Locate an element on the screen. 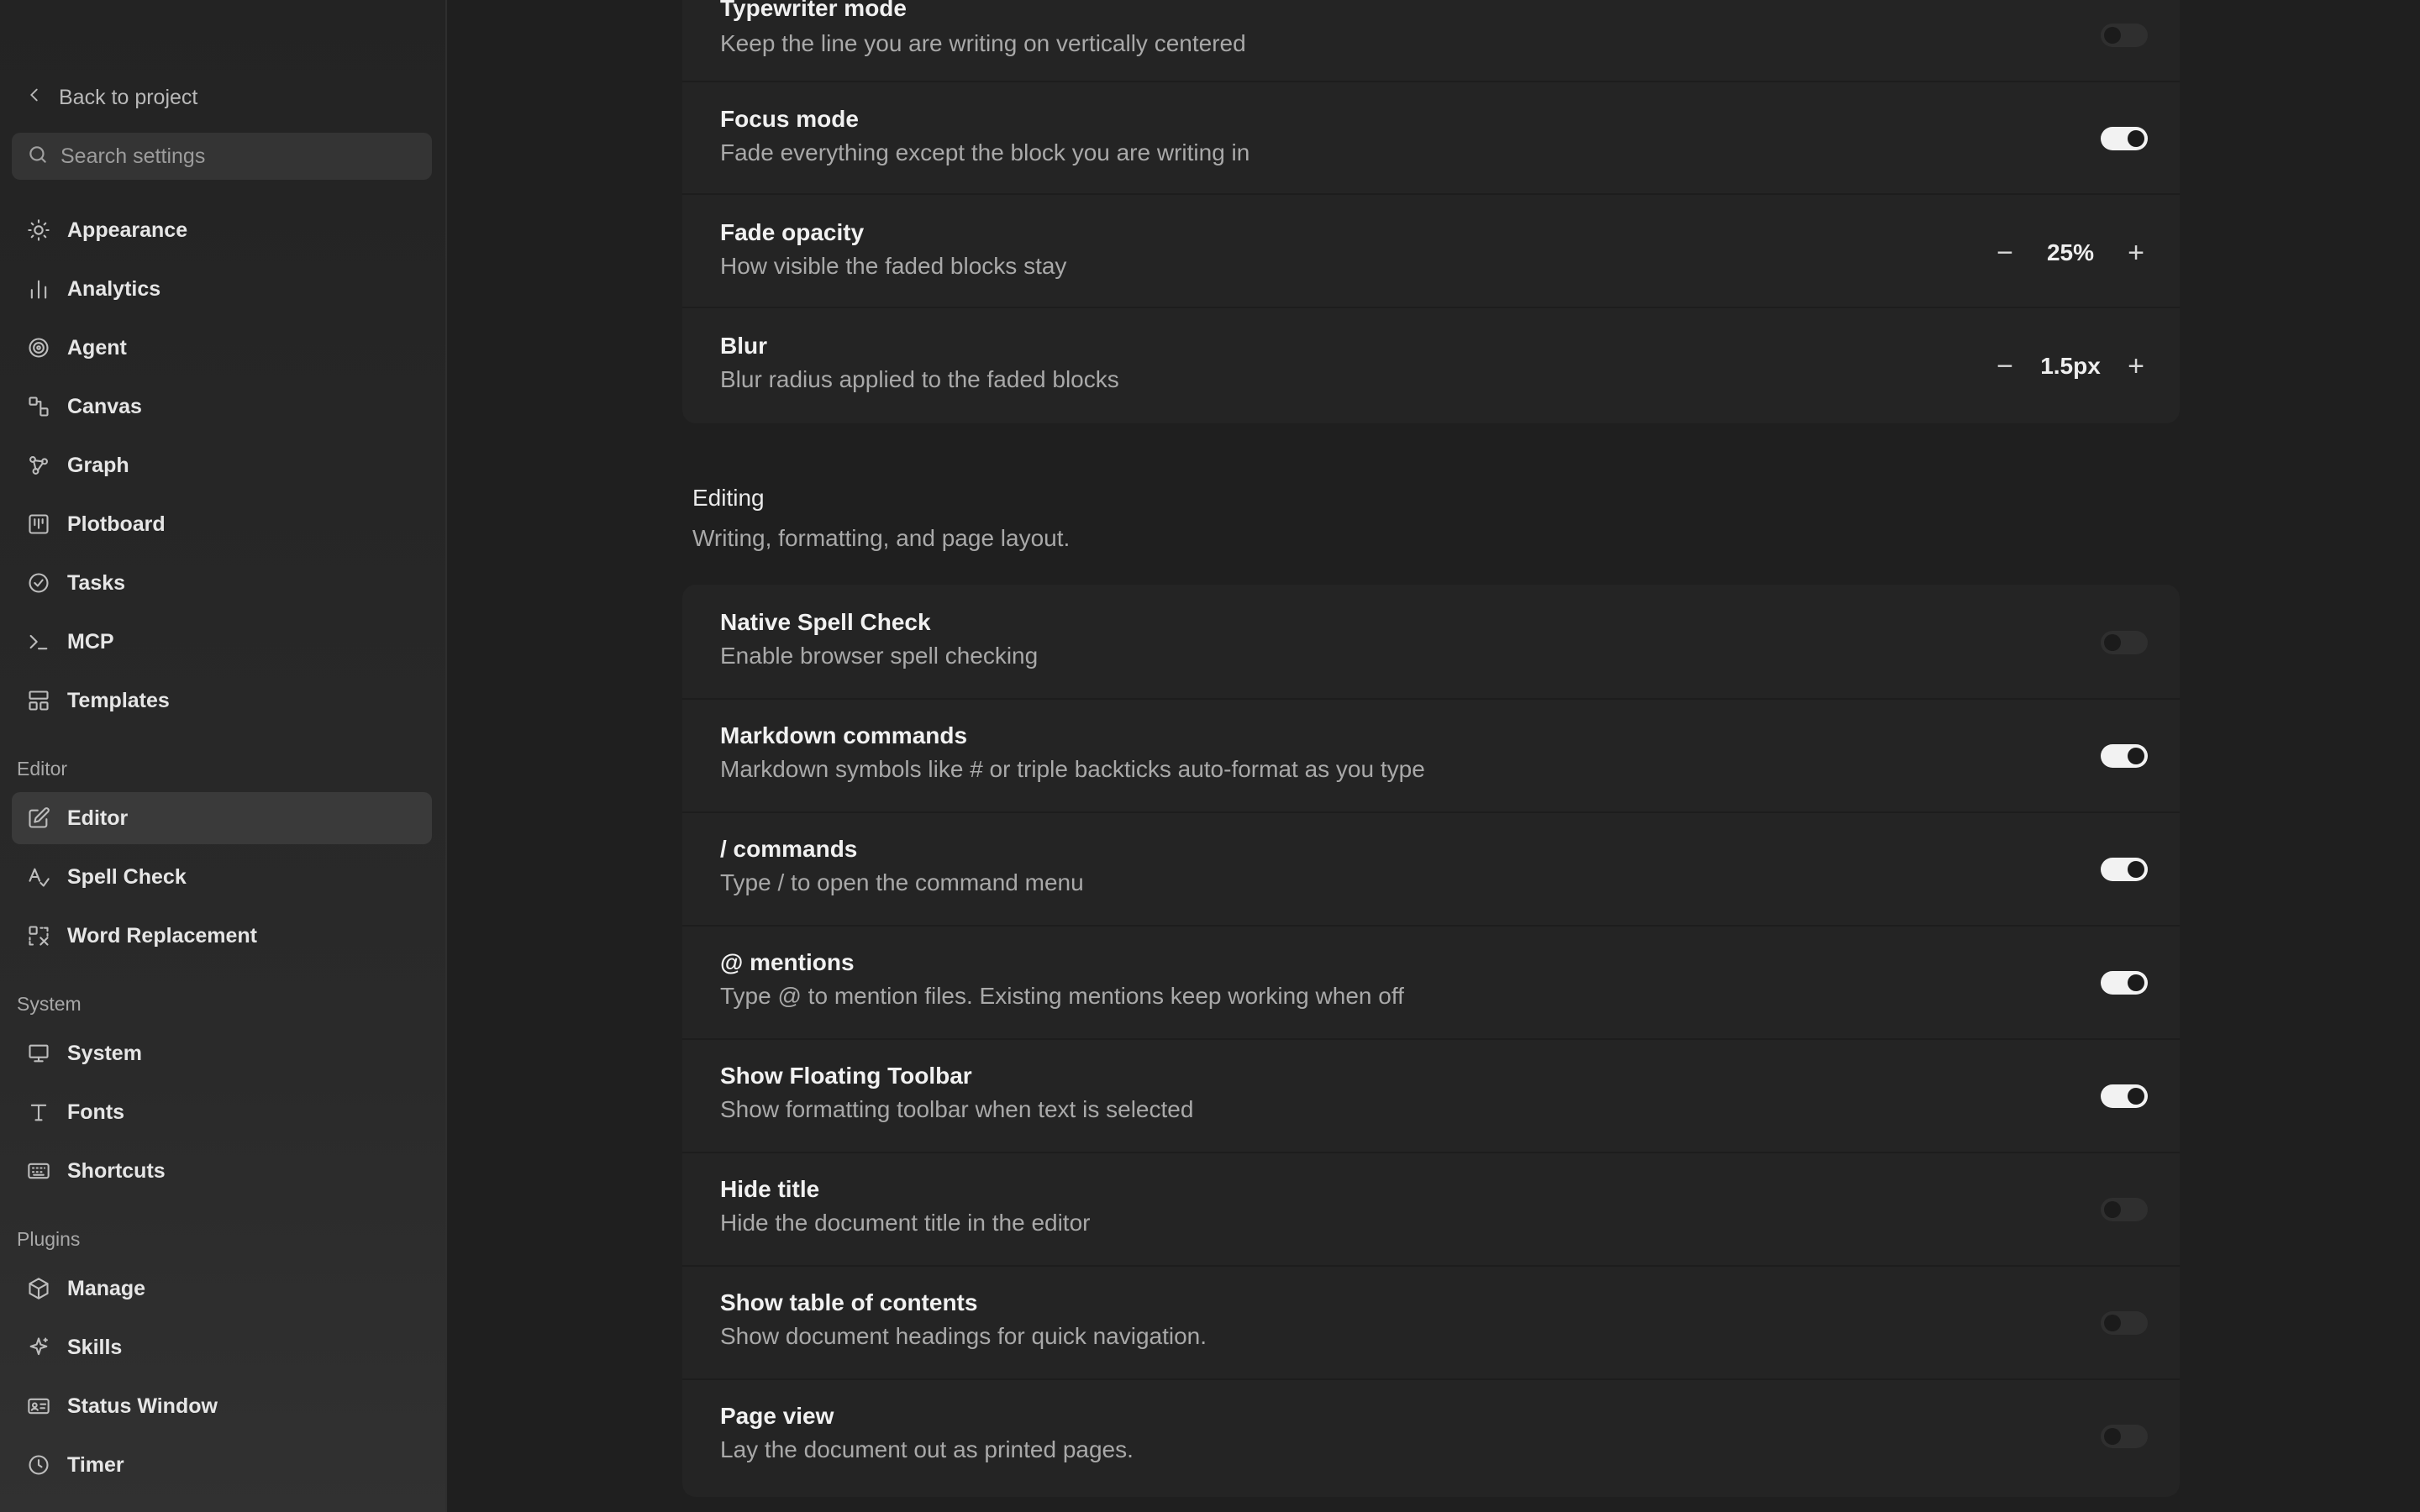 Image resolution: width=2420 pixels, height=1512 pixels. canvas-icon is located at coordinates (38, 406).